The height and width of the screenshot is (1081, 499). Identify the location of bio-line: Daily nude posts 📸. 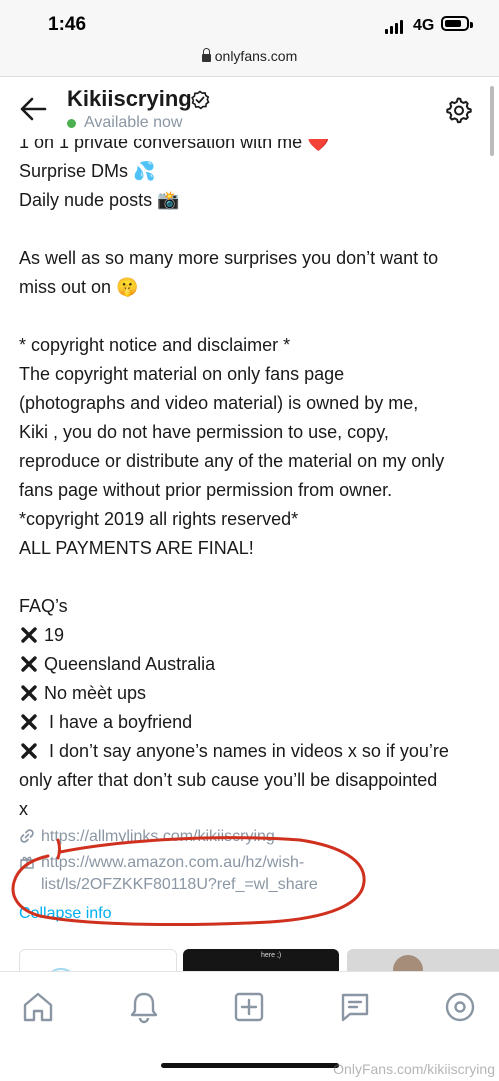
(99, 200).